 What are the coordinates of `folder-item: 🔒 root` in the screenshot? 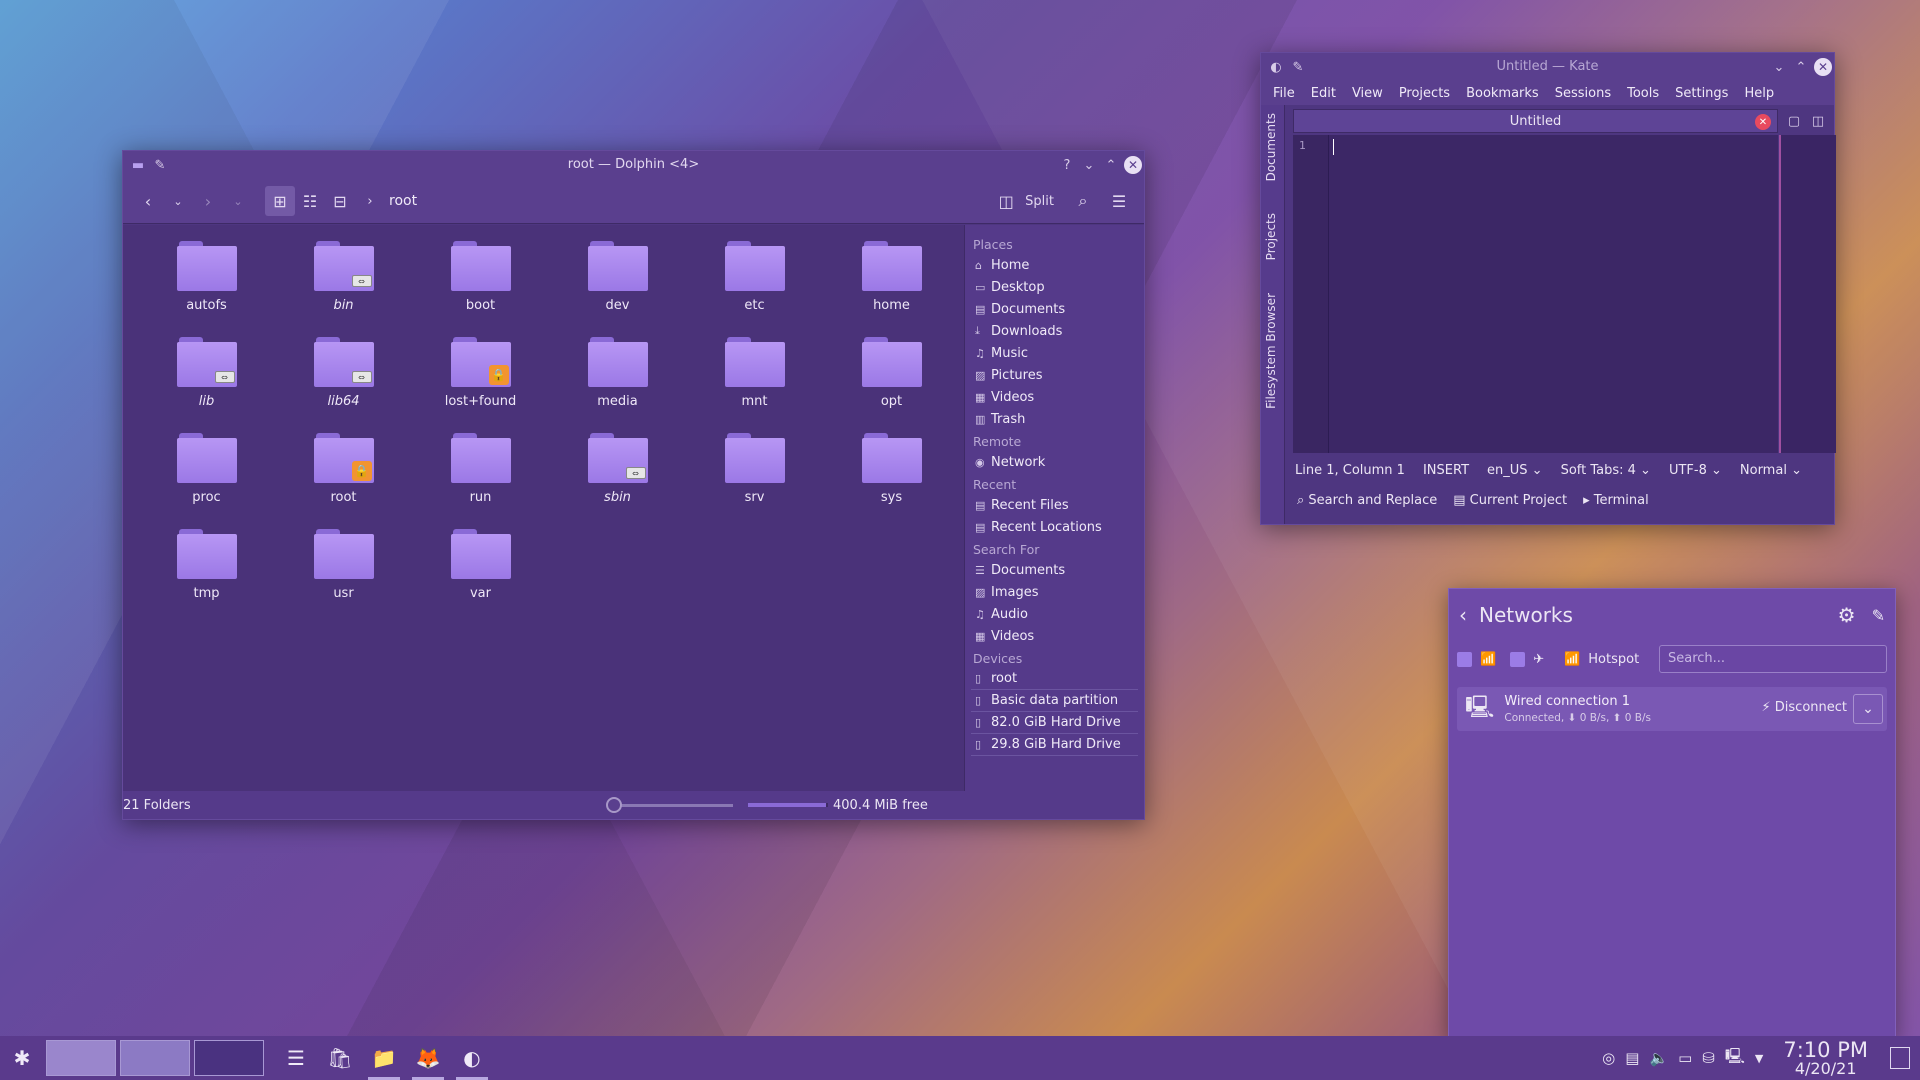 It's located at (343, 479).